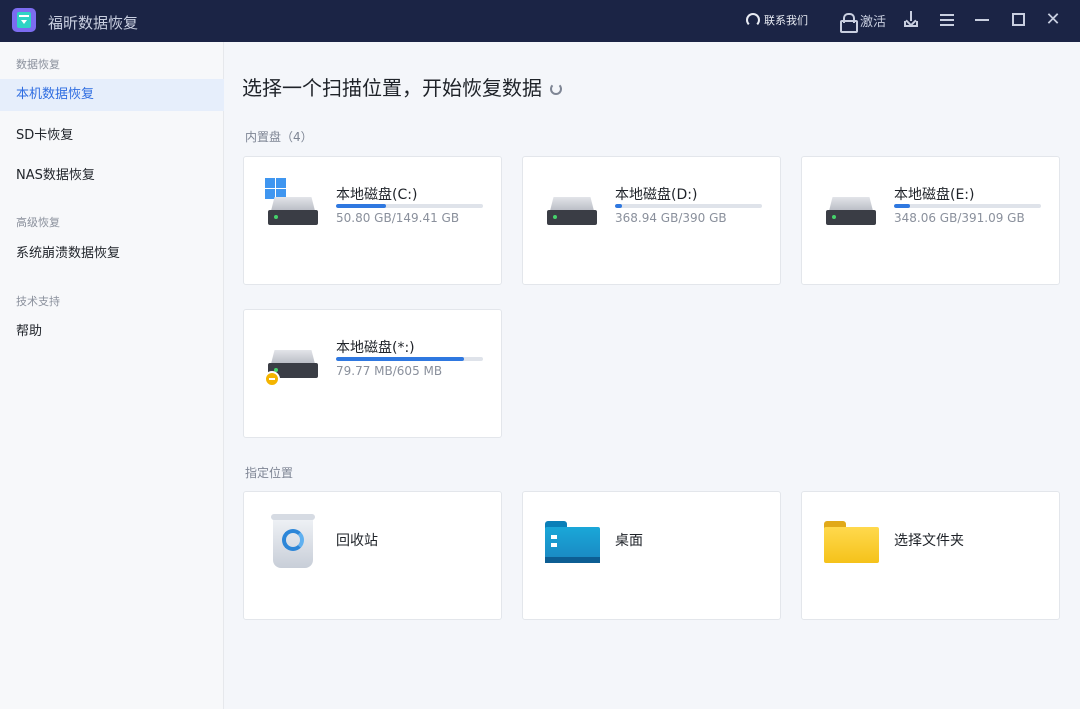 The image size is (1080, 709). I want to click on sidebar-group-advanced: 高级恢复, so click(38, 222).